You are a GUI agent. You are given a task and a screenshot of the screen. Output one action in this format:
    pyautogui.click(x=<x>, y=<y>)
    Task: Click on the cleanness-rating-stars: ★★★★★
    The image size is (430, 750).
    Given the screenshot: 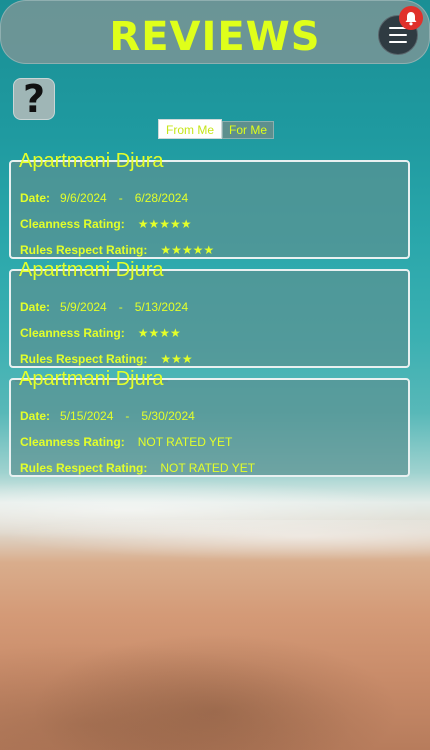 What is the action you would take?
    pyautogui.click(x=164, y=224)
    